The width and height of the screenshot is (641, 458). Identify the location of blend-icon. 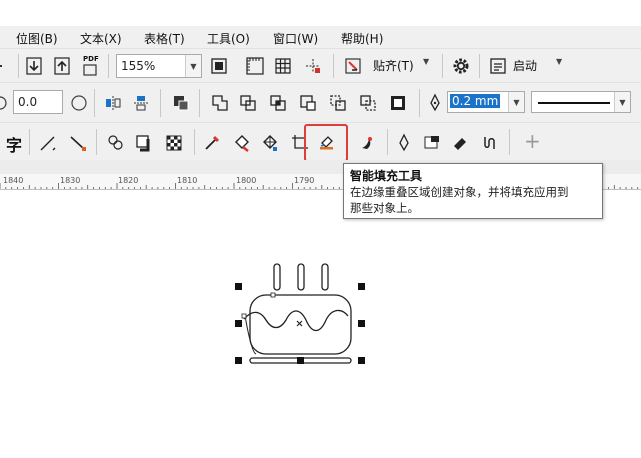
(116, 143).